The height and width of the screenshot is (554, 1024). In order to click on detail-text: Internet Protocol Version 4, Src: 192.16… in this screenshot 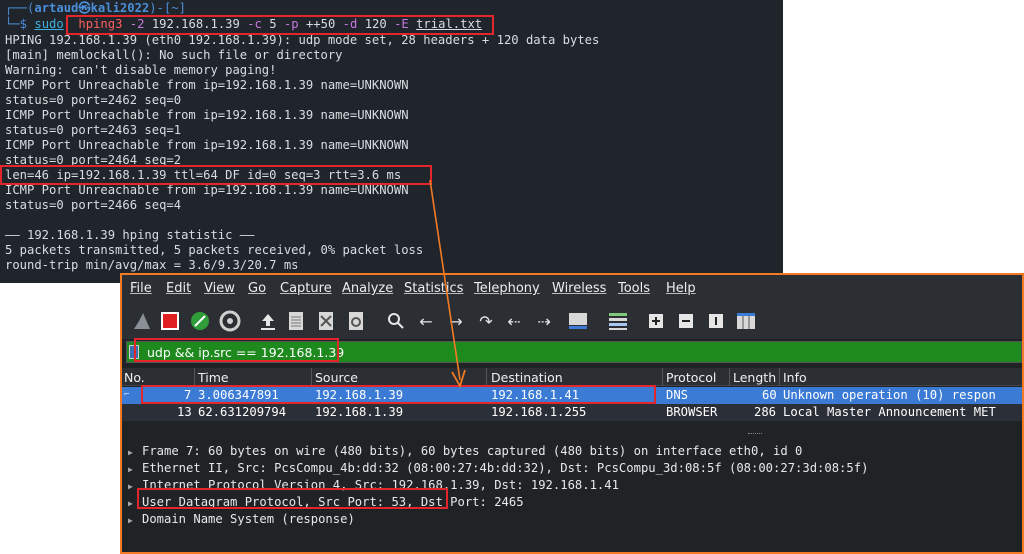, I will do `click(380, 485)`.